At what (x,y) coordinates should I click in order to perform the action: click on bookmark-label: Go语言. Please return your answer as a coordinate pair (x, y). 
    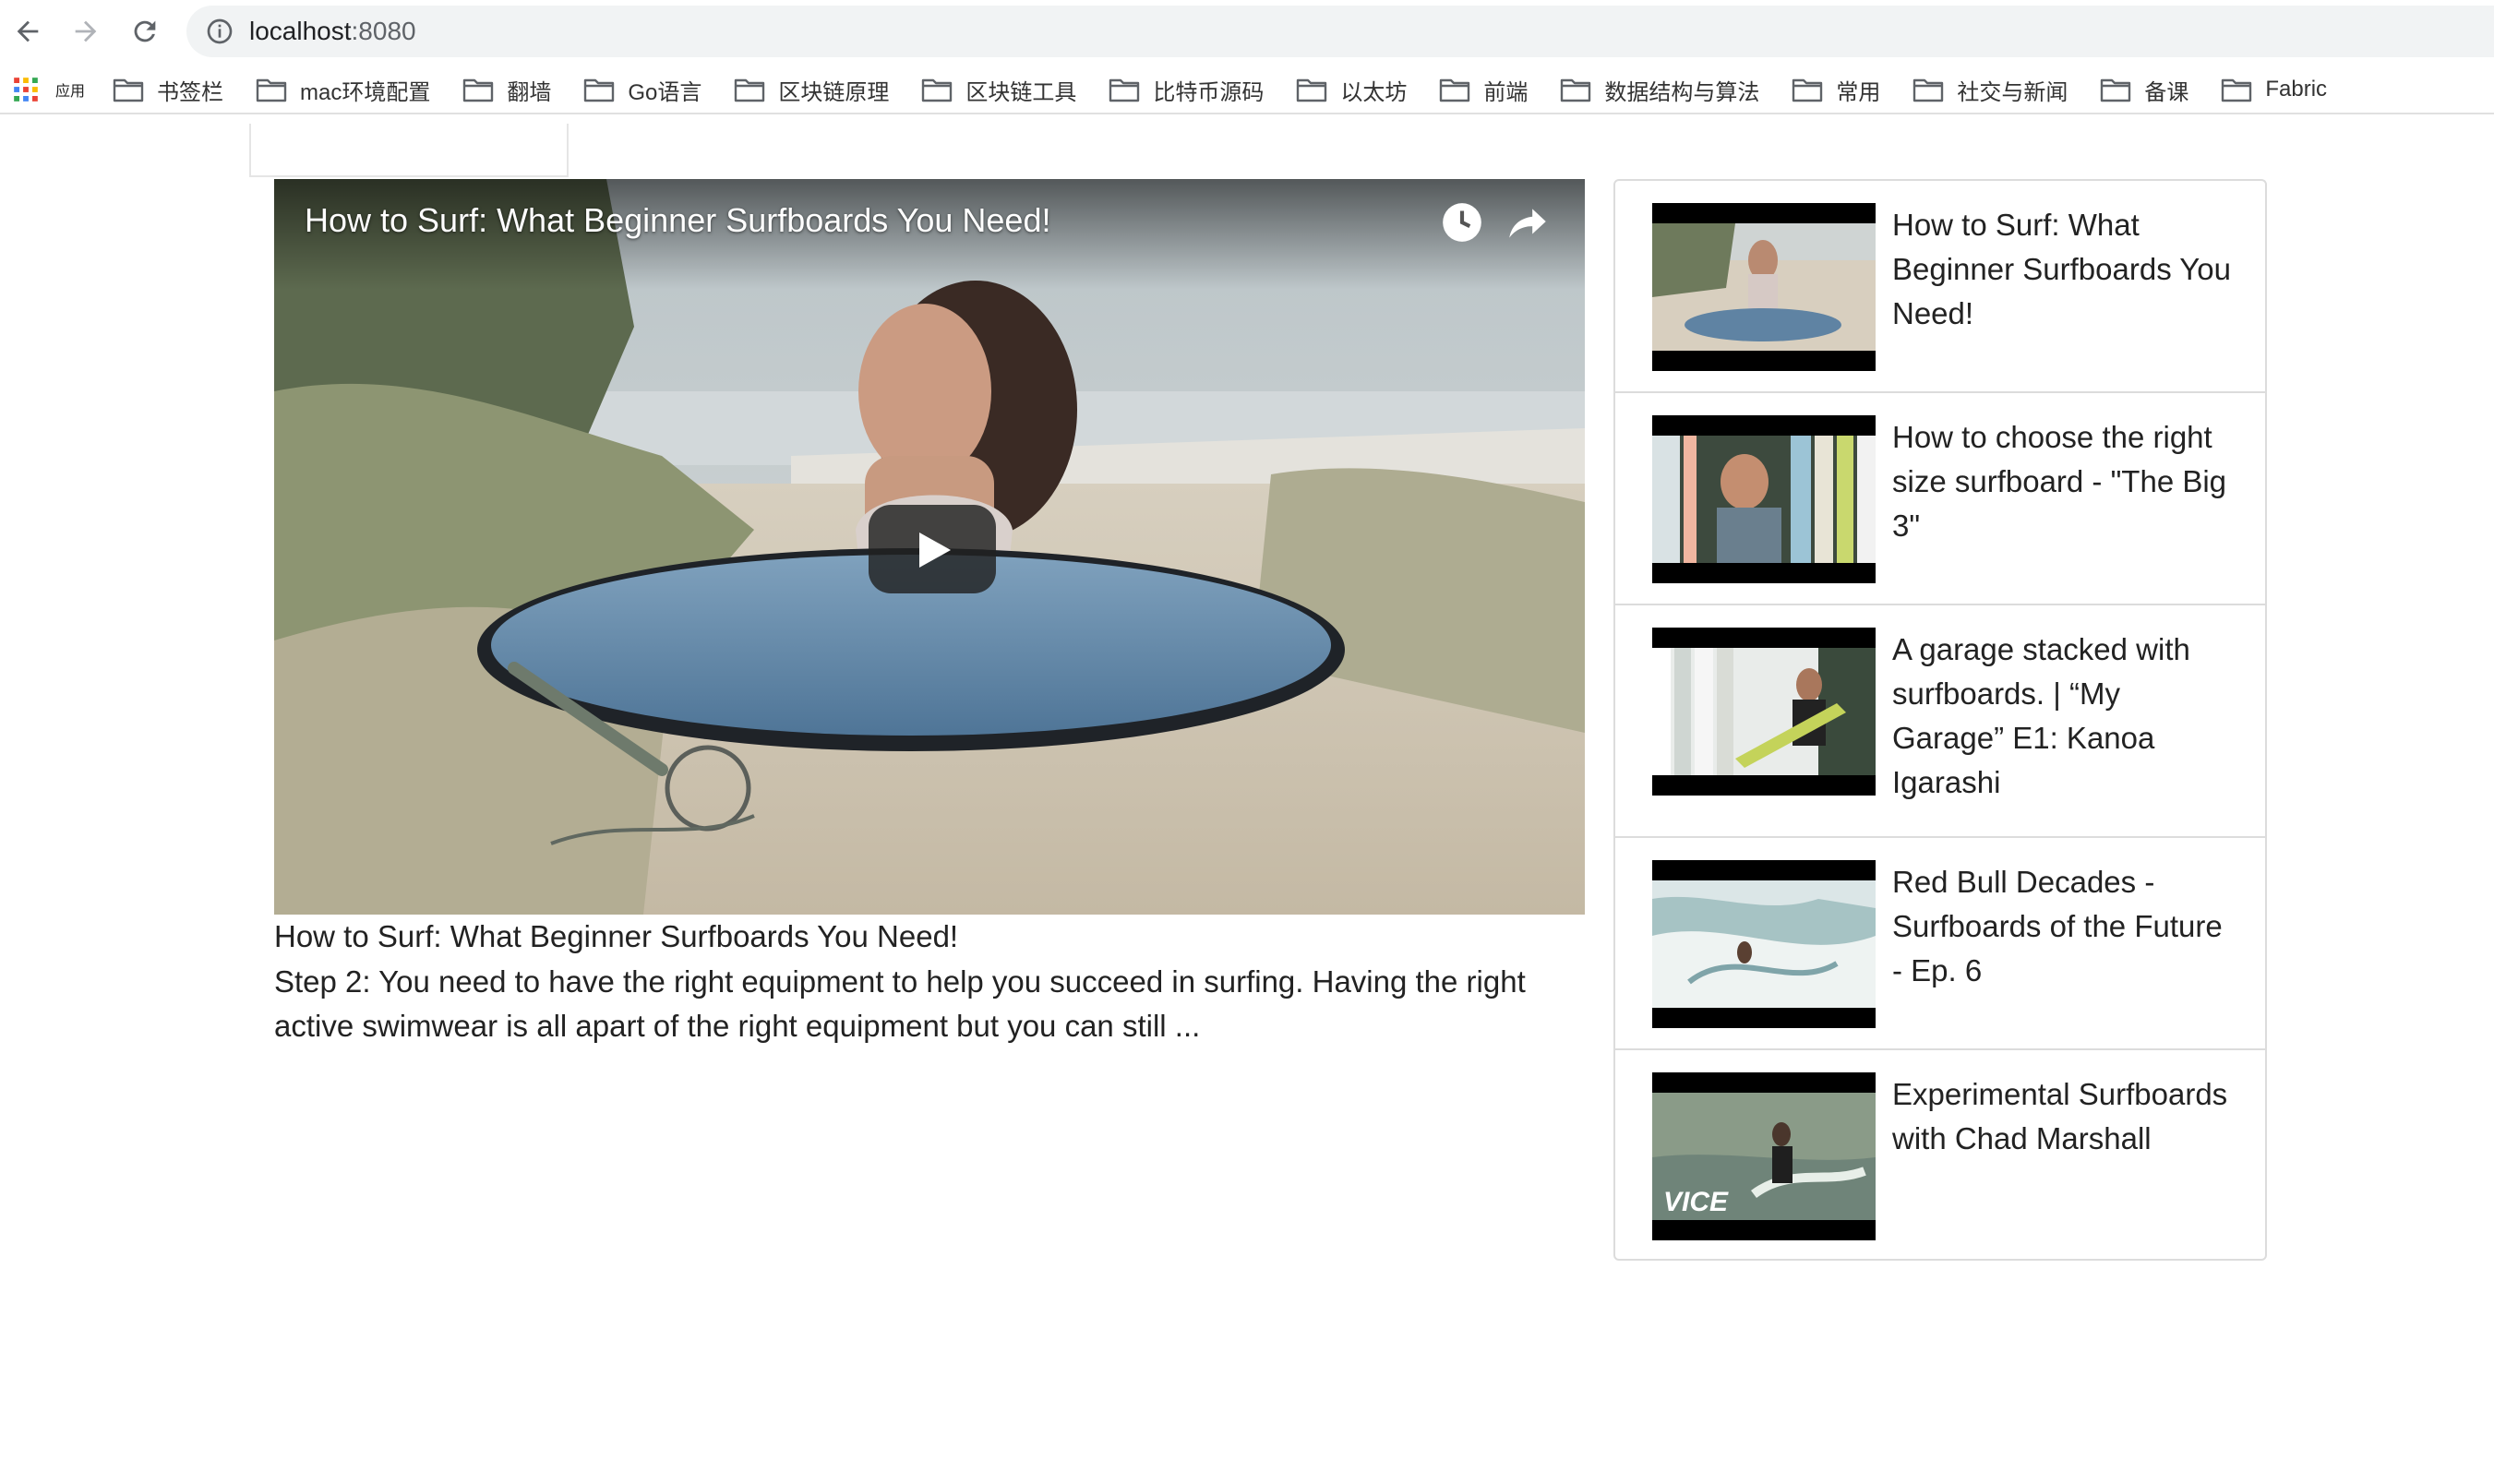
    Looking at the image, I should click on (665, 92).